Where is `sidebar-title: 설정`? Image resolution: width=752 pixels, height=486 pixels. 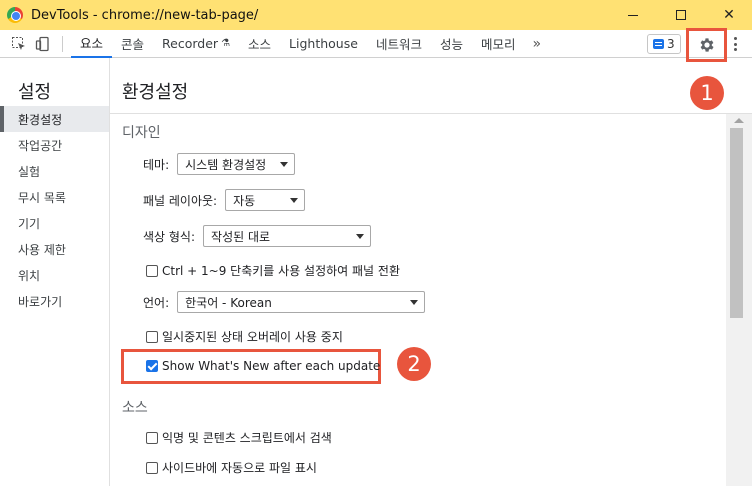
sidebar-title: 설정 is located at coordinates (35, 92).